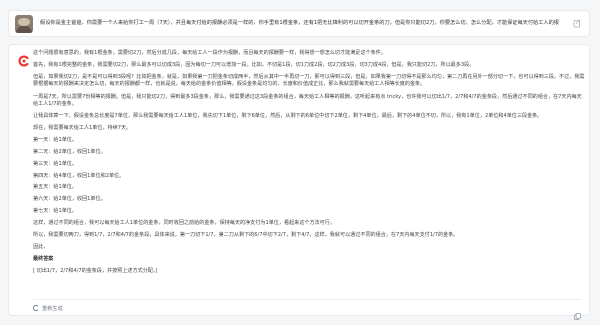 This screenshot has height=325, width=600. Describe the element at coordinates (52, 309) in the screenshot. I see `regenerate-label: 重新生成` at that location.